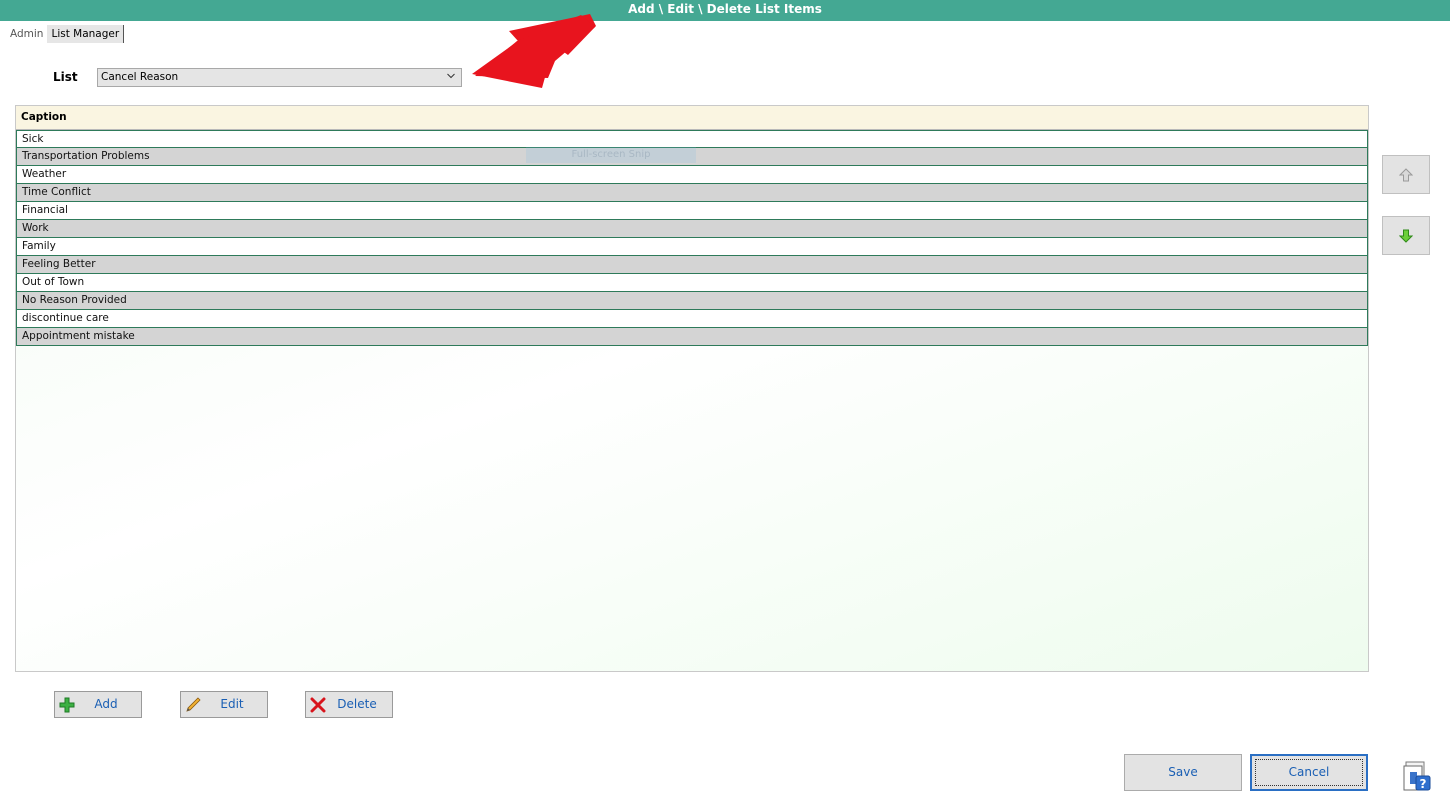  I want to click on move-up-button, so click(1406, 174).